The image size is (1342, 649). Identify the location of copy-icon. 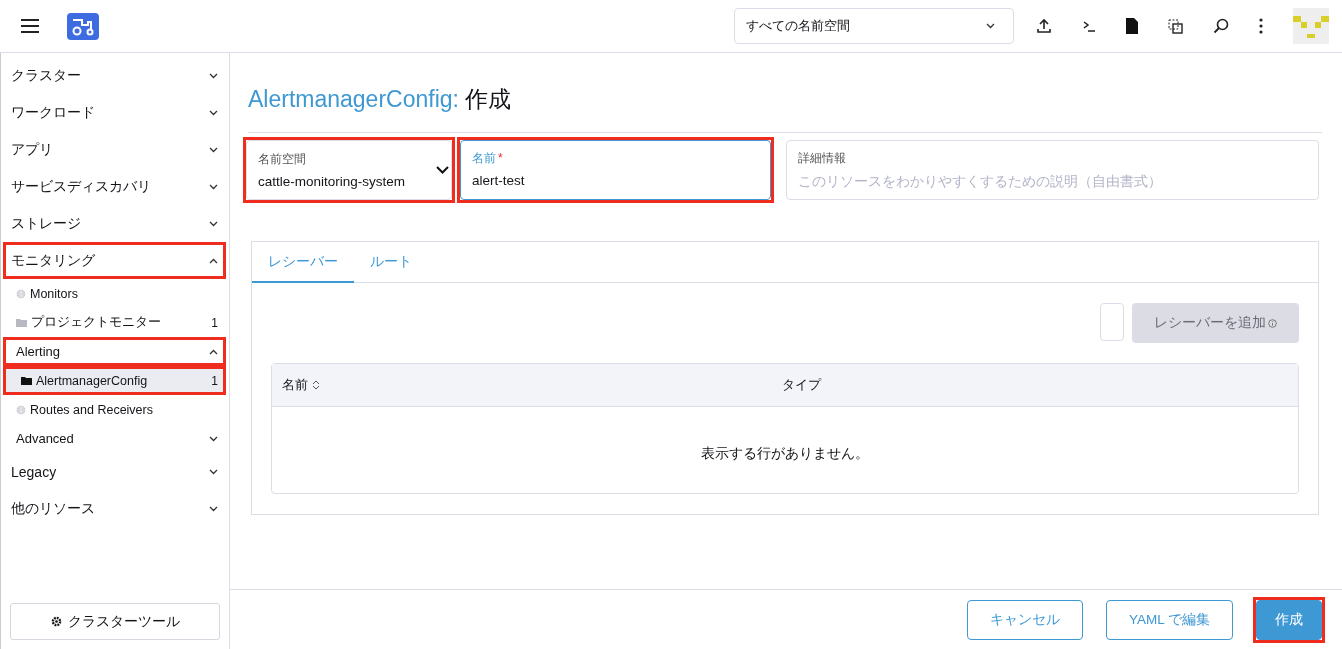
(1175, 26).